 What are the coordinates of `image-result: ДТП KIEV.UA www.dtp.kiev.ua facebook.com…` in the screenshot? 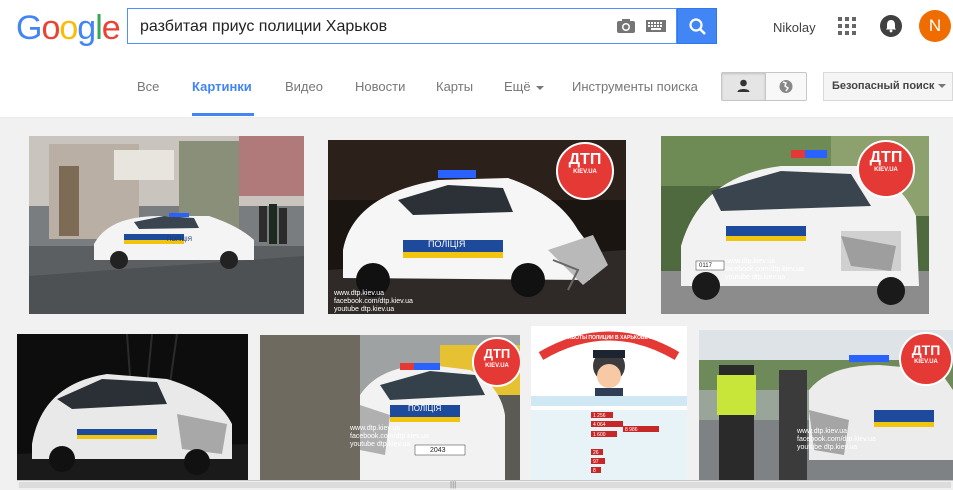 It's located at (826, 405).